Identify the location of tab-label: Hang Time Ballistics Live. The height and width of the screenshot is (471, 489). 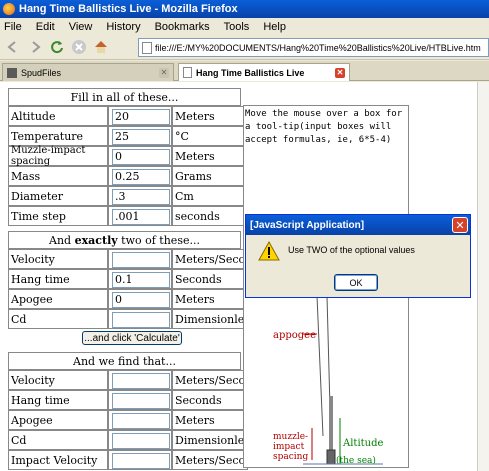
(250, 72).